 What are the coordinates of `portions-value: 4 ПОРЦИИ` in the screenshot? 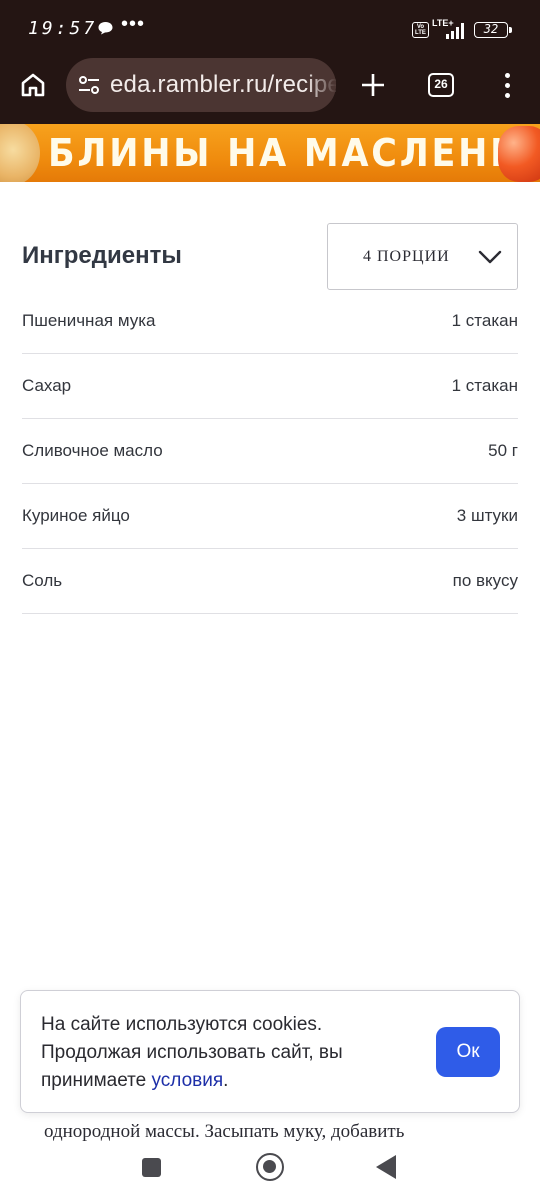 It's located at (406, 256).